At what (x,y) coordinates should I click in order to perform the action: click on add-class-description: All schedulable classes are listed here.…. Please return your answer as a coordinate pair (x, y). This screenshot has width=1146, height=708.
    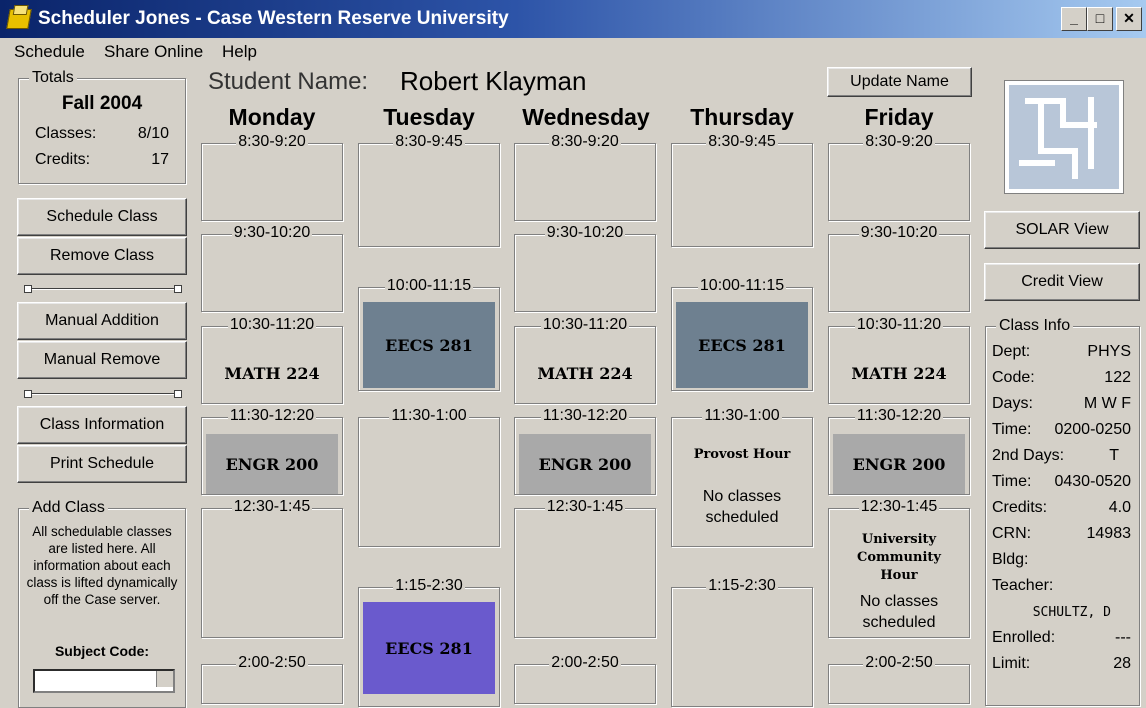
    Looking at the image, I should click on (102, 565).